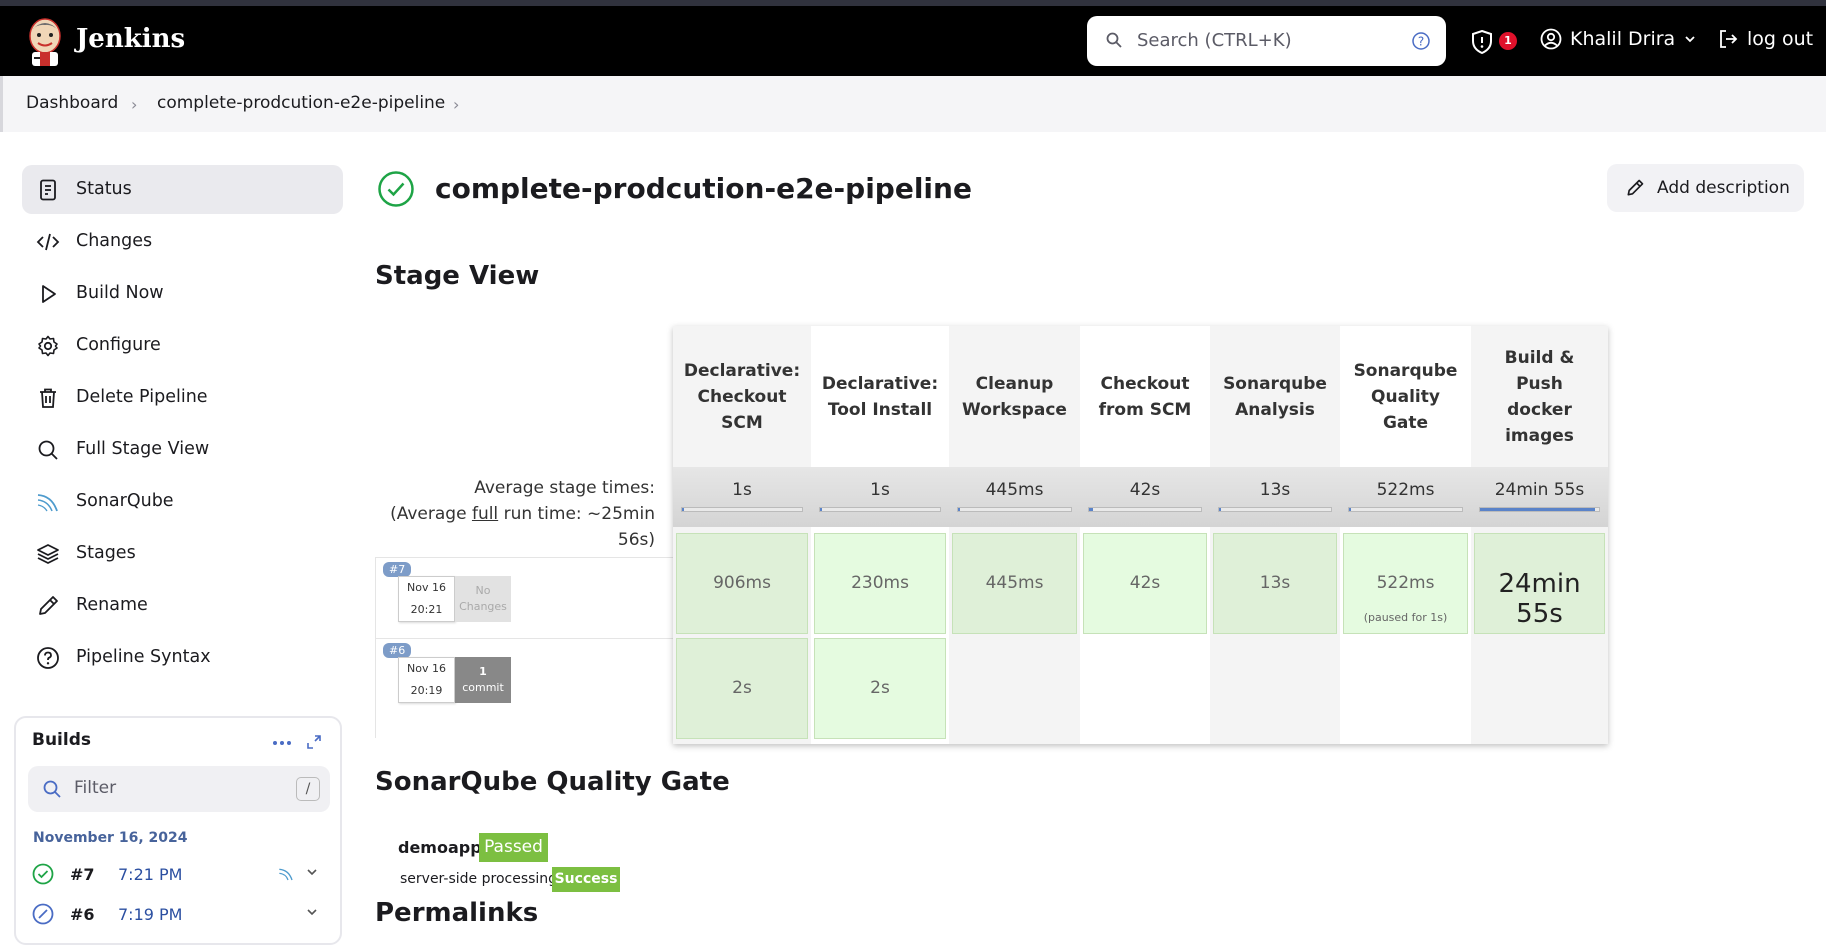  What do you see at coordinates (43, 874) in the screenshot?
I see `success-check-icon` at bounding box center [43, 874].